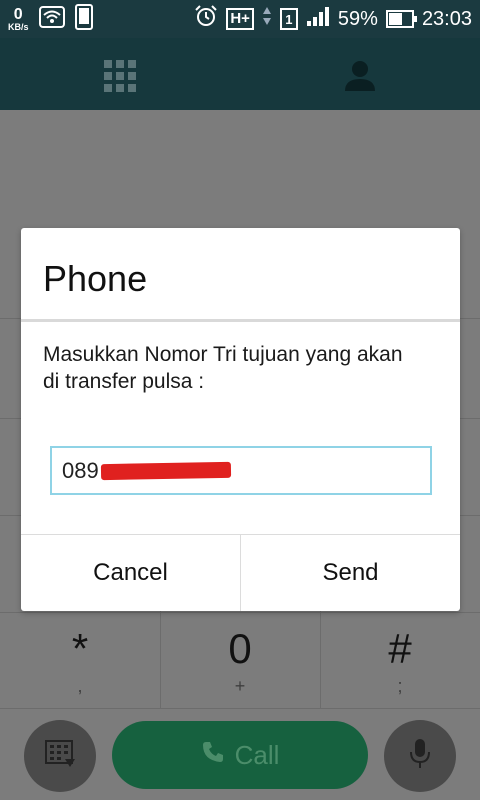 The width and height of the screenshot is (480, 800). What do you see at coordinates (95, 278) in the screenshot?
I see `dialog-title: Phone` at bounding box center [95, 278].